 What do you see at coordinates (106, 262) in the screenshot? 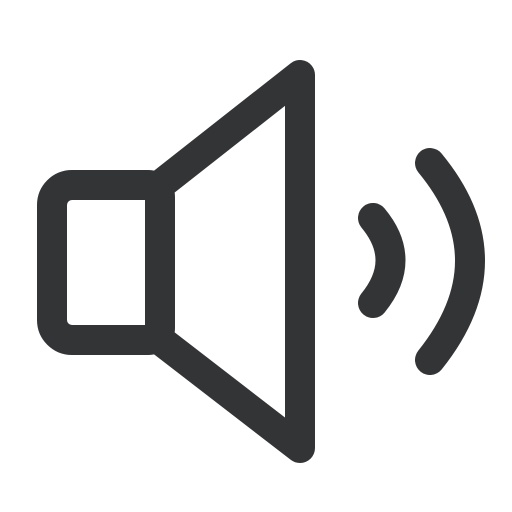
I see `speaker-box` at bounding box center [106, 262].